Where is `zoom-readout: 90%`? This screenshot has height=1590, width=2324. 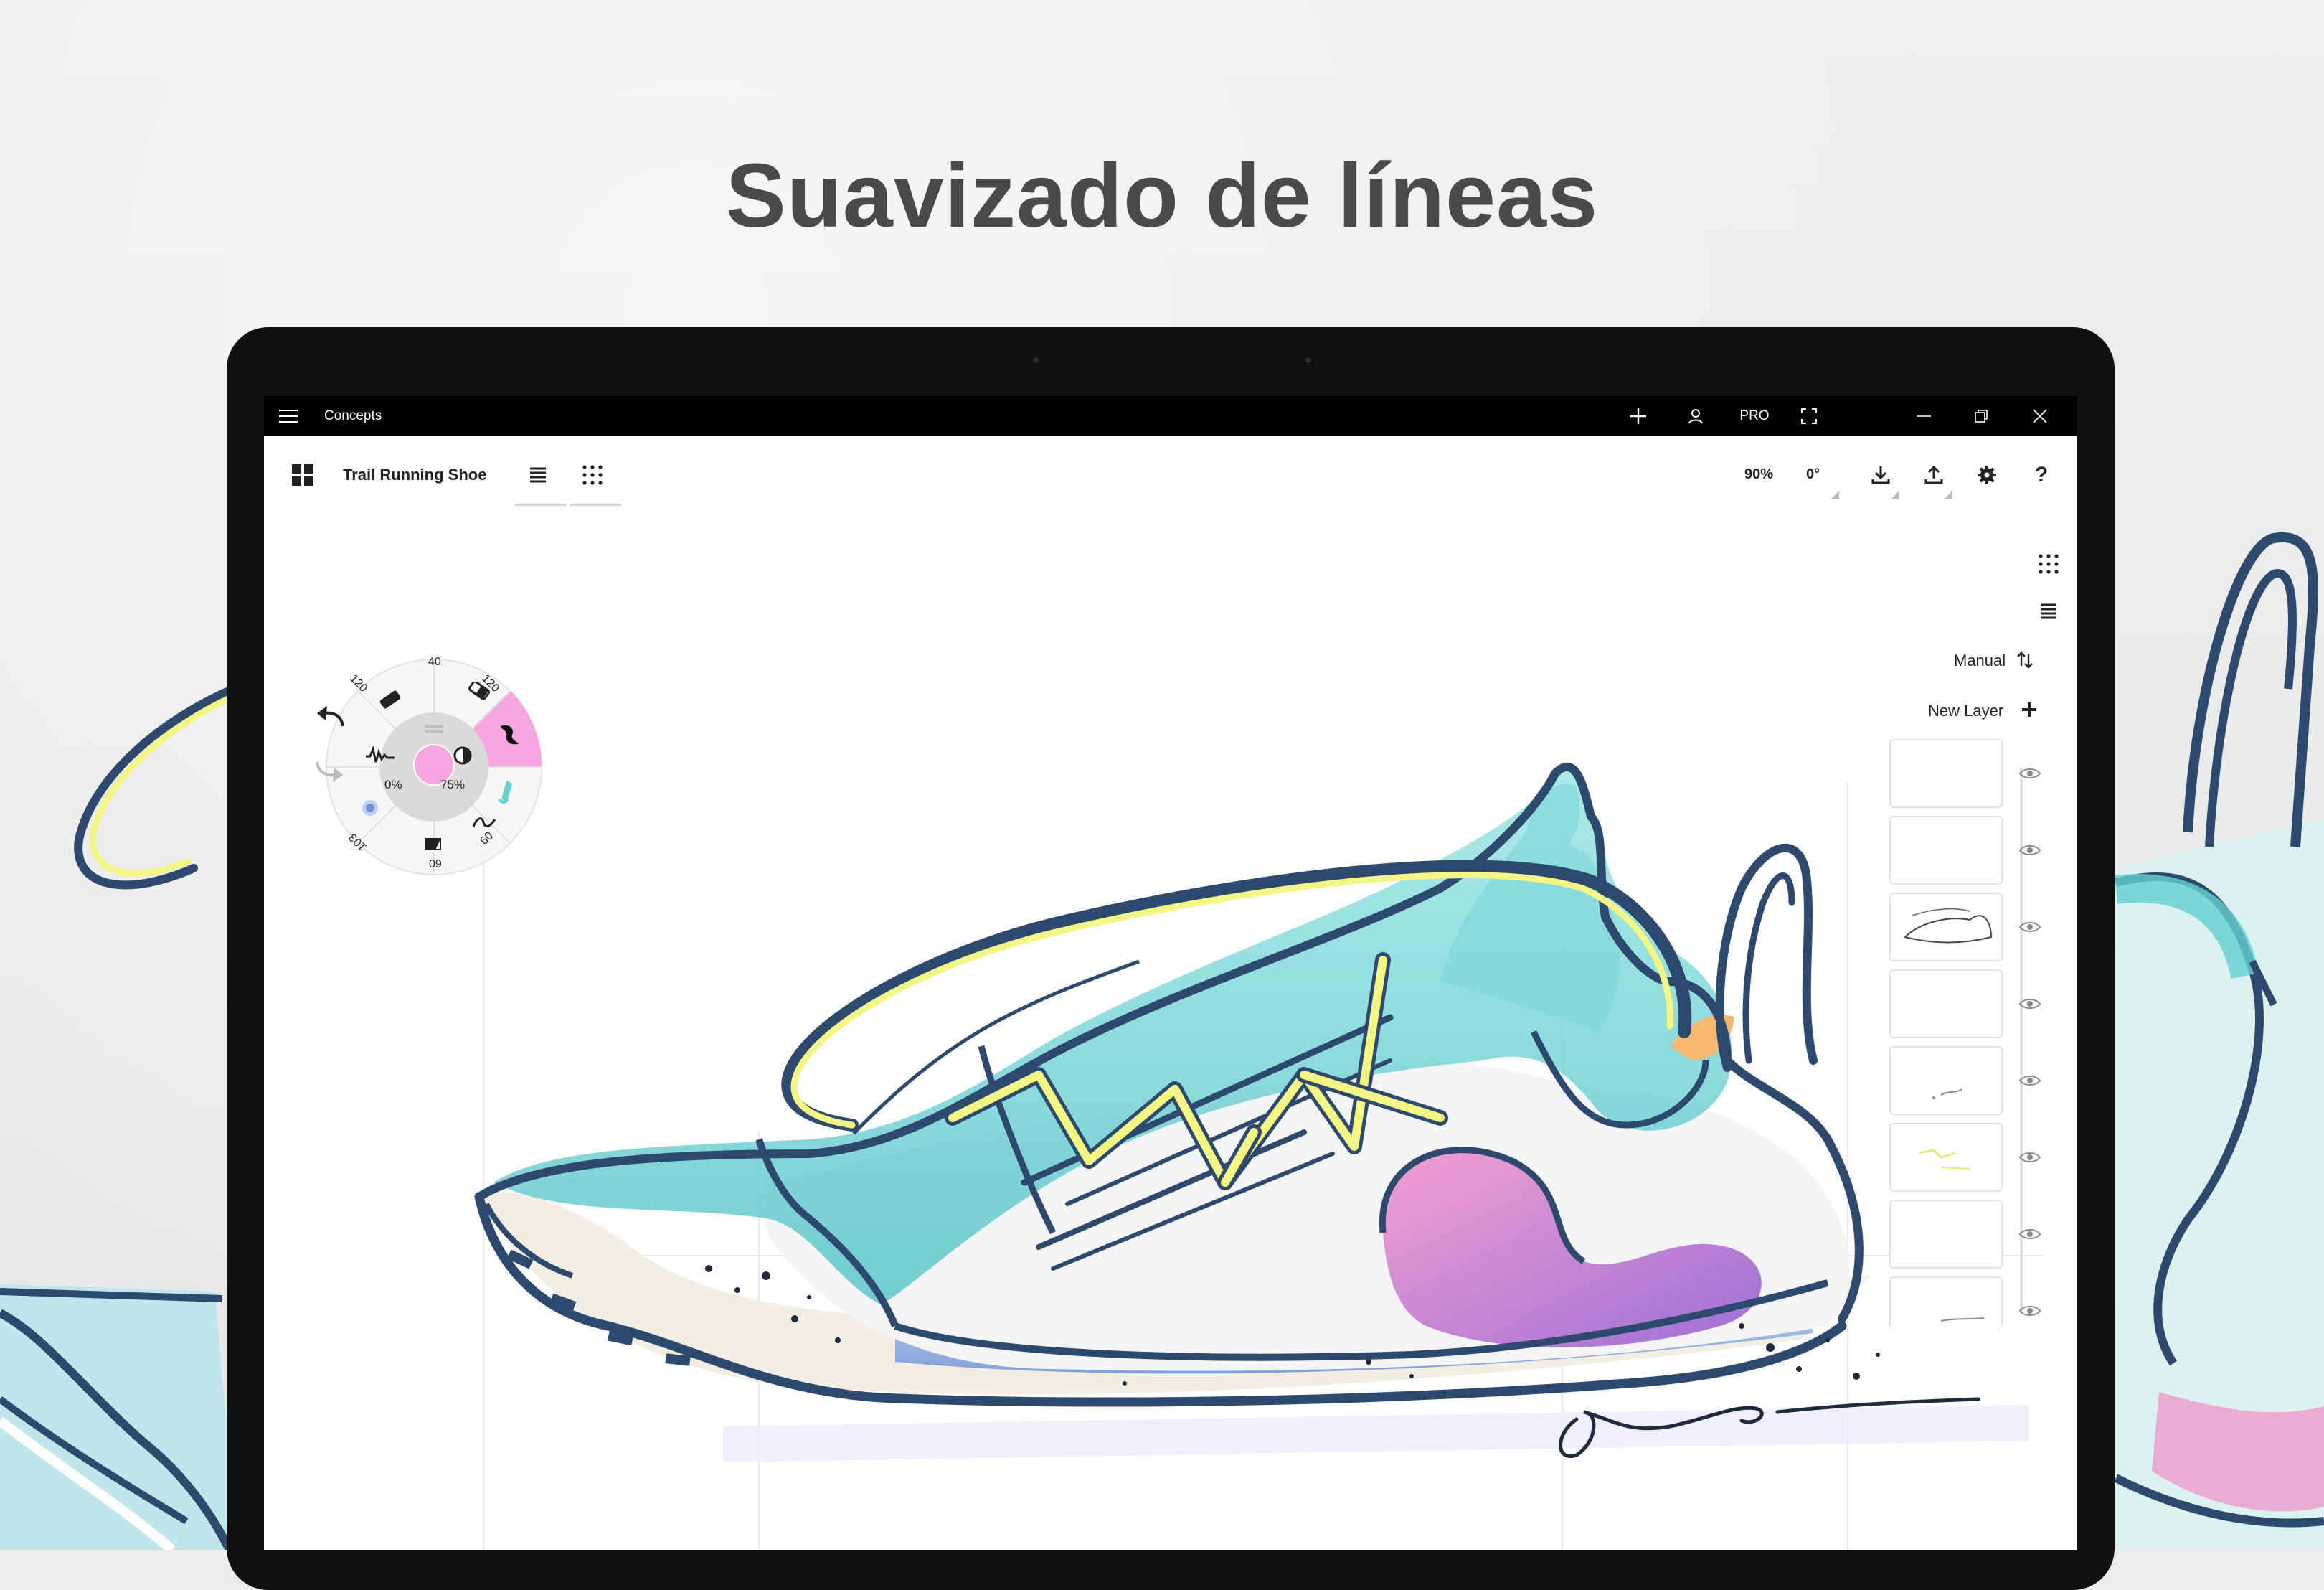
zoom-readout: 90% is located at coordinates (1758, 474).